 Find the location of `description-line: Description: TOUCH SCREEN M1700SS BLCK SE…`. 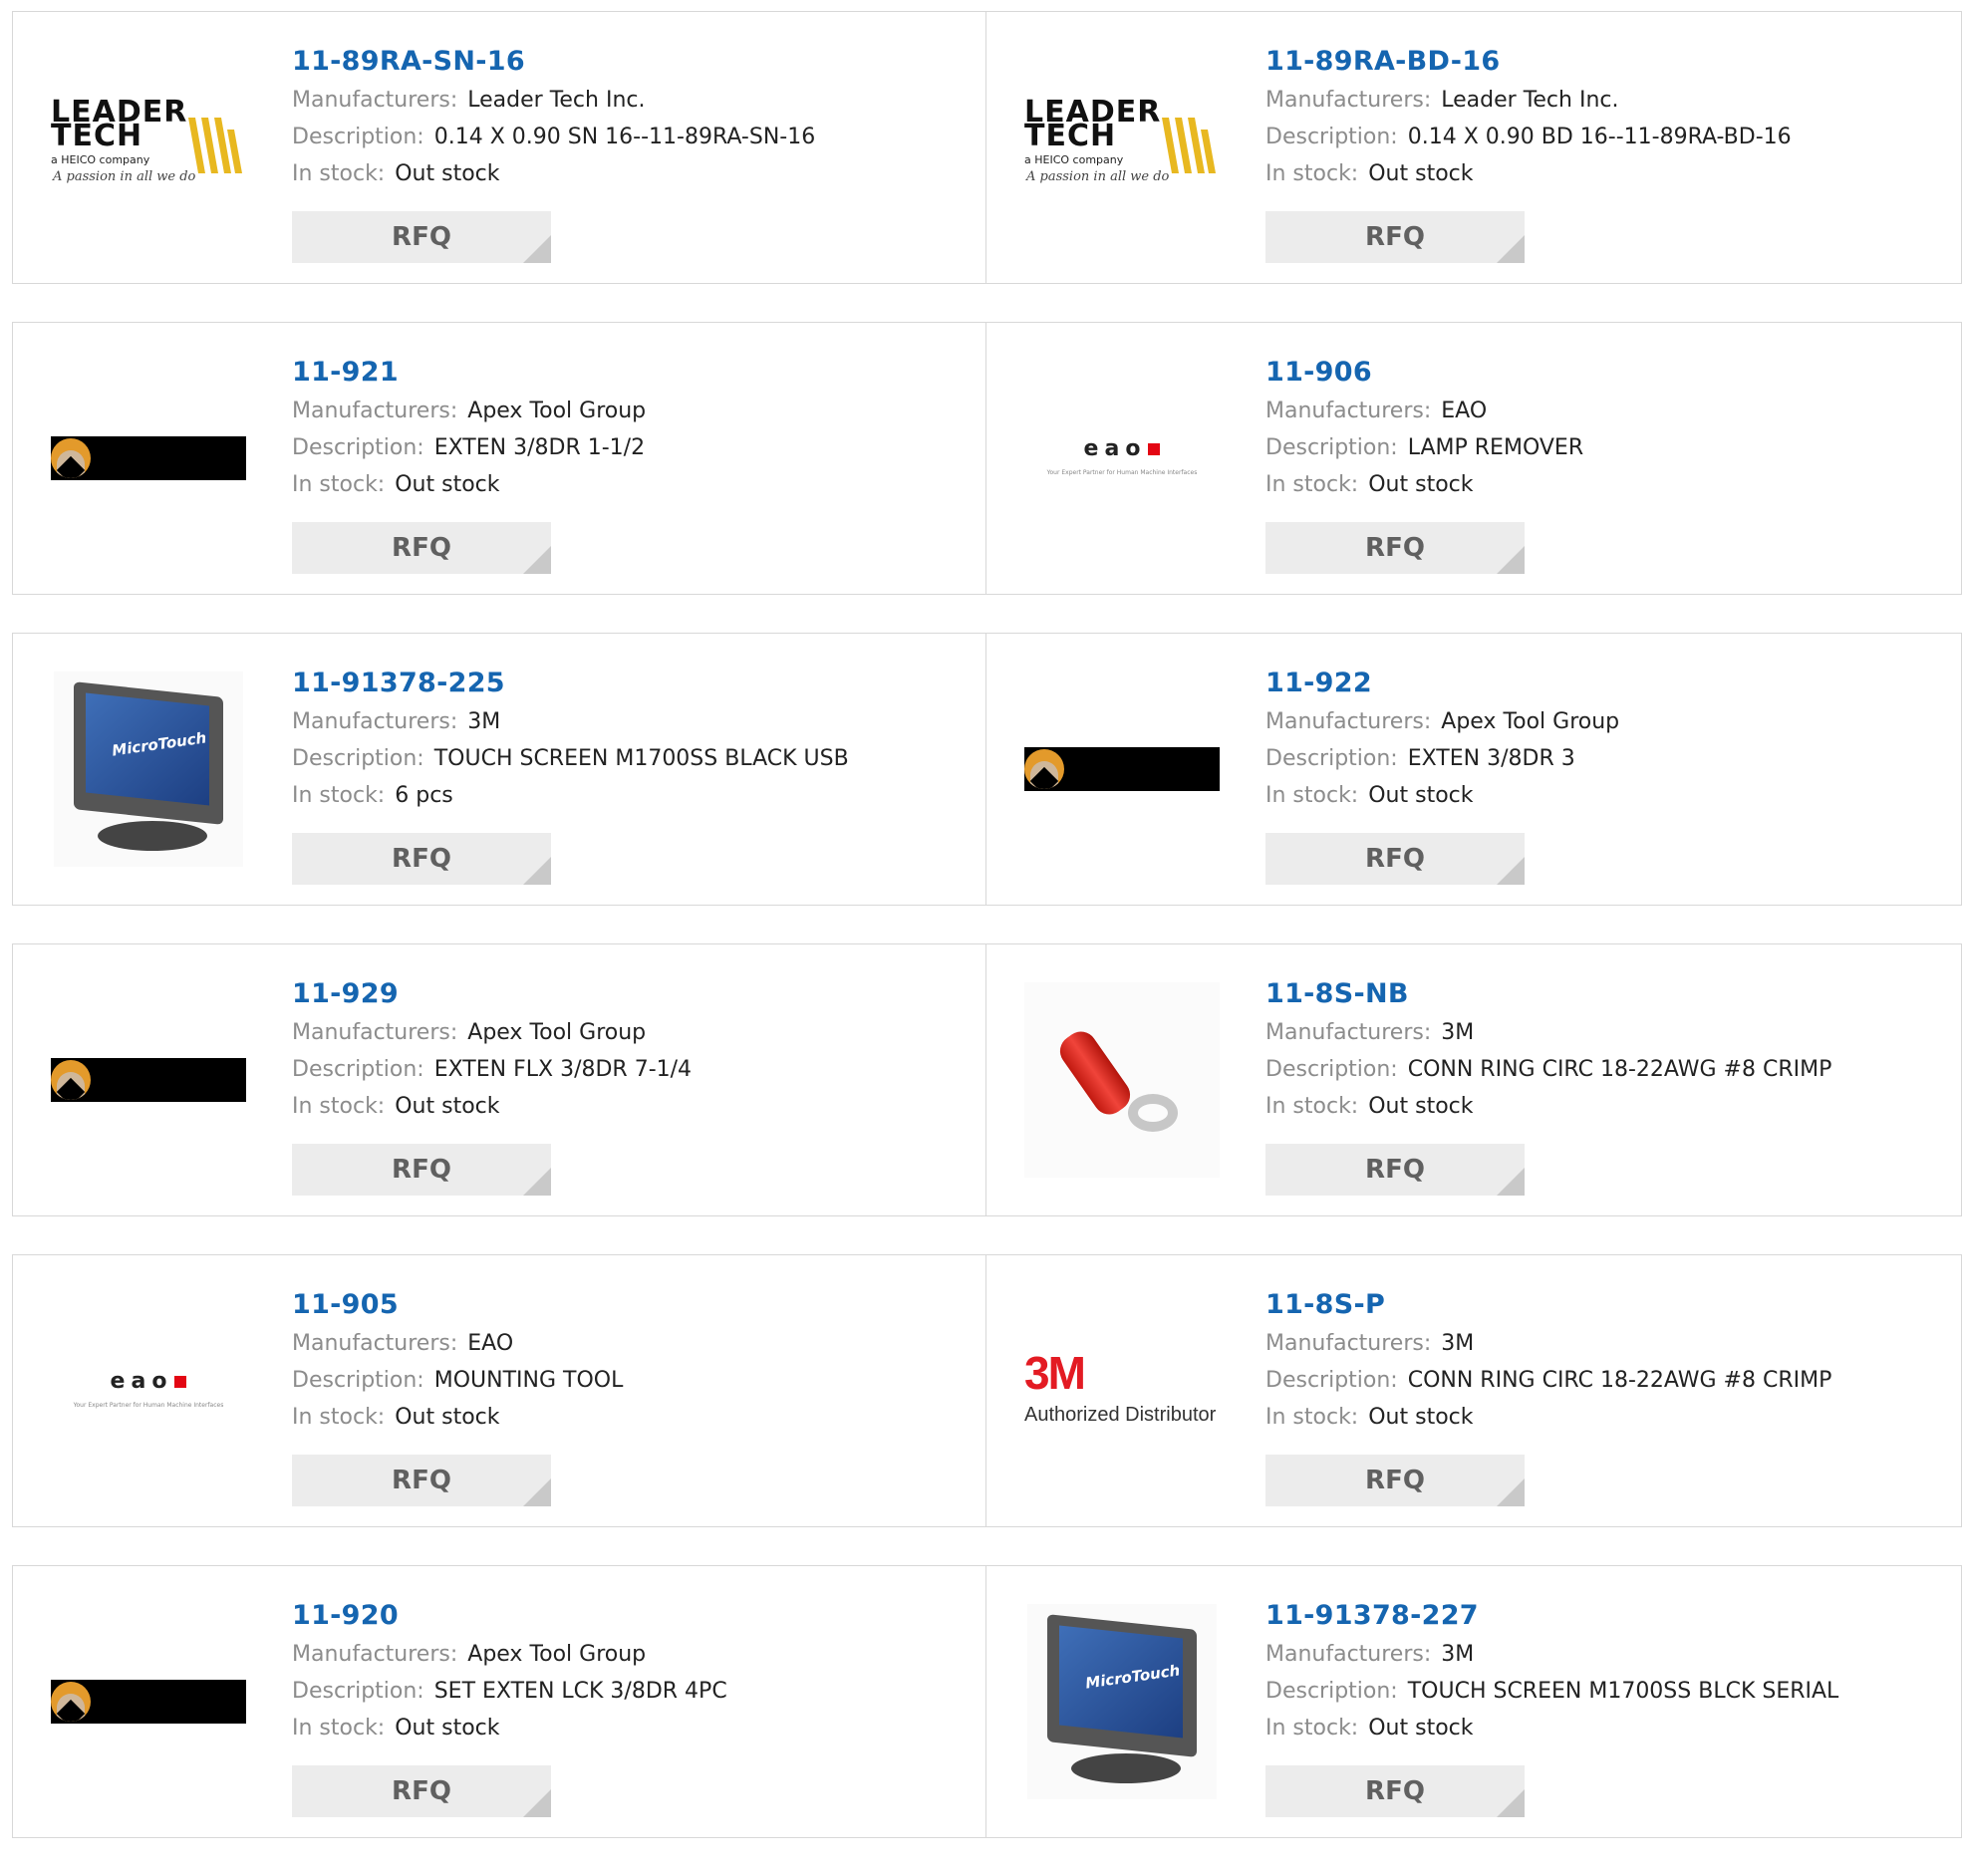

description-line: Description: TOUCH SCREEN M1700SS BLCK SE… is located at coordinates (1603, 1691).